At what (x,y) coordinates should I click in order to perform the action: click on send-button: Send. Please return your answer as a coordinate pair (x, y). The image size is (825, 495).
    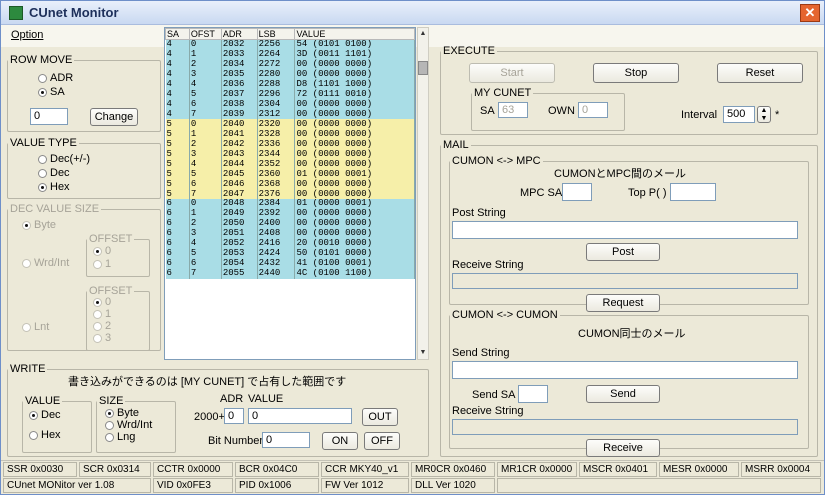
    Looking at the image, I should click on (623, 394).